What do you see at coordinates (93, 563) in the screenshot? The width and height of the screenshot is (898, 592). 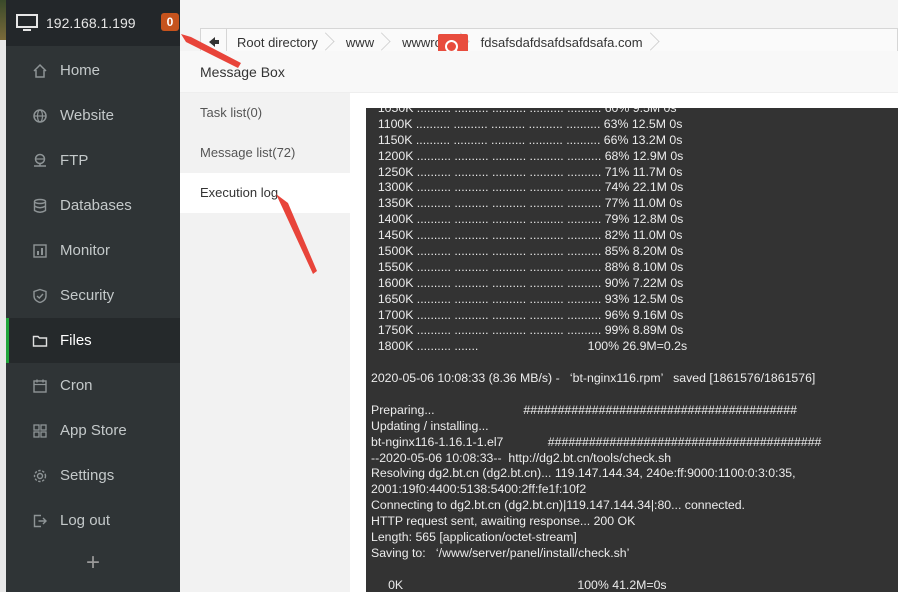 I see `add-button: +` at bounding box center [93, 563].